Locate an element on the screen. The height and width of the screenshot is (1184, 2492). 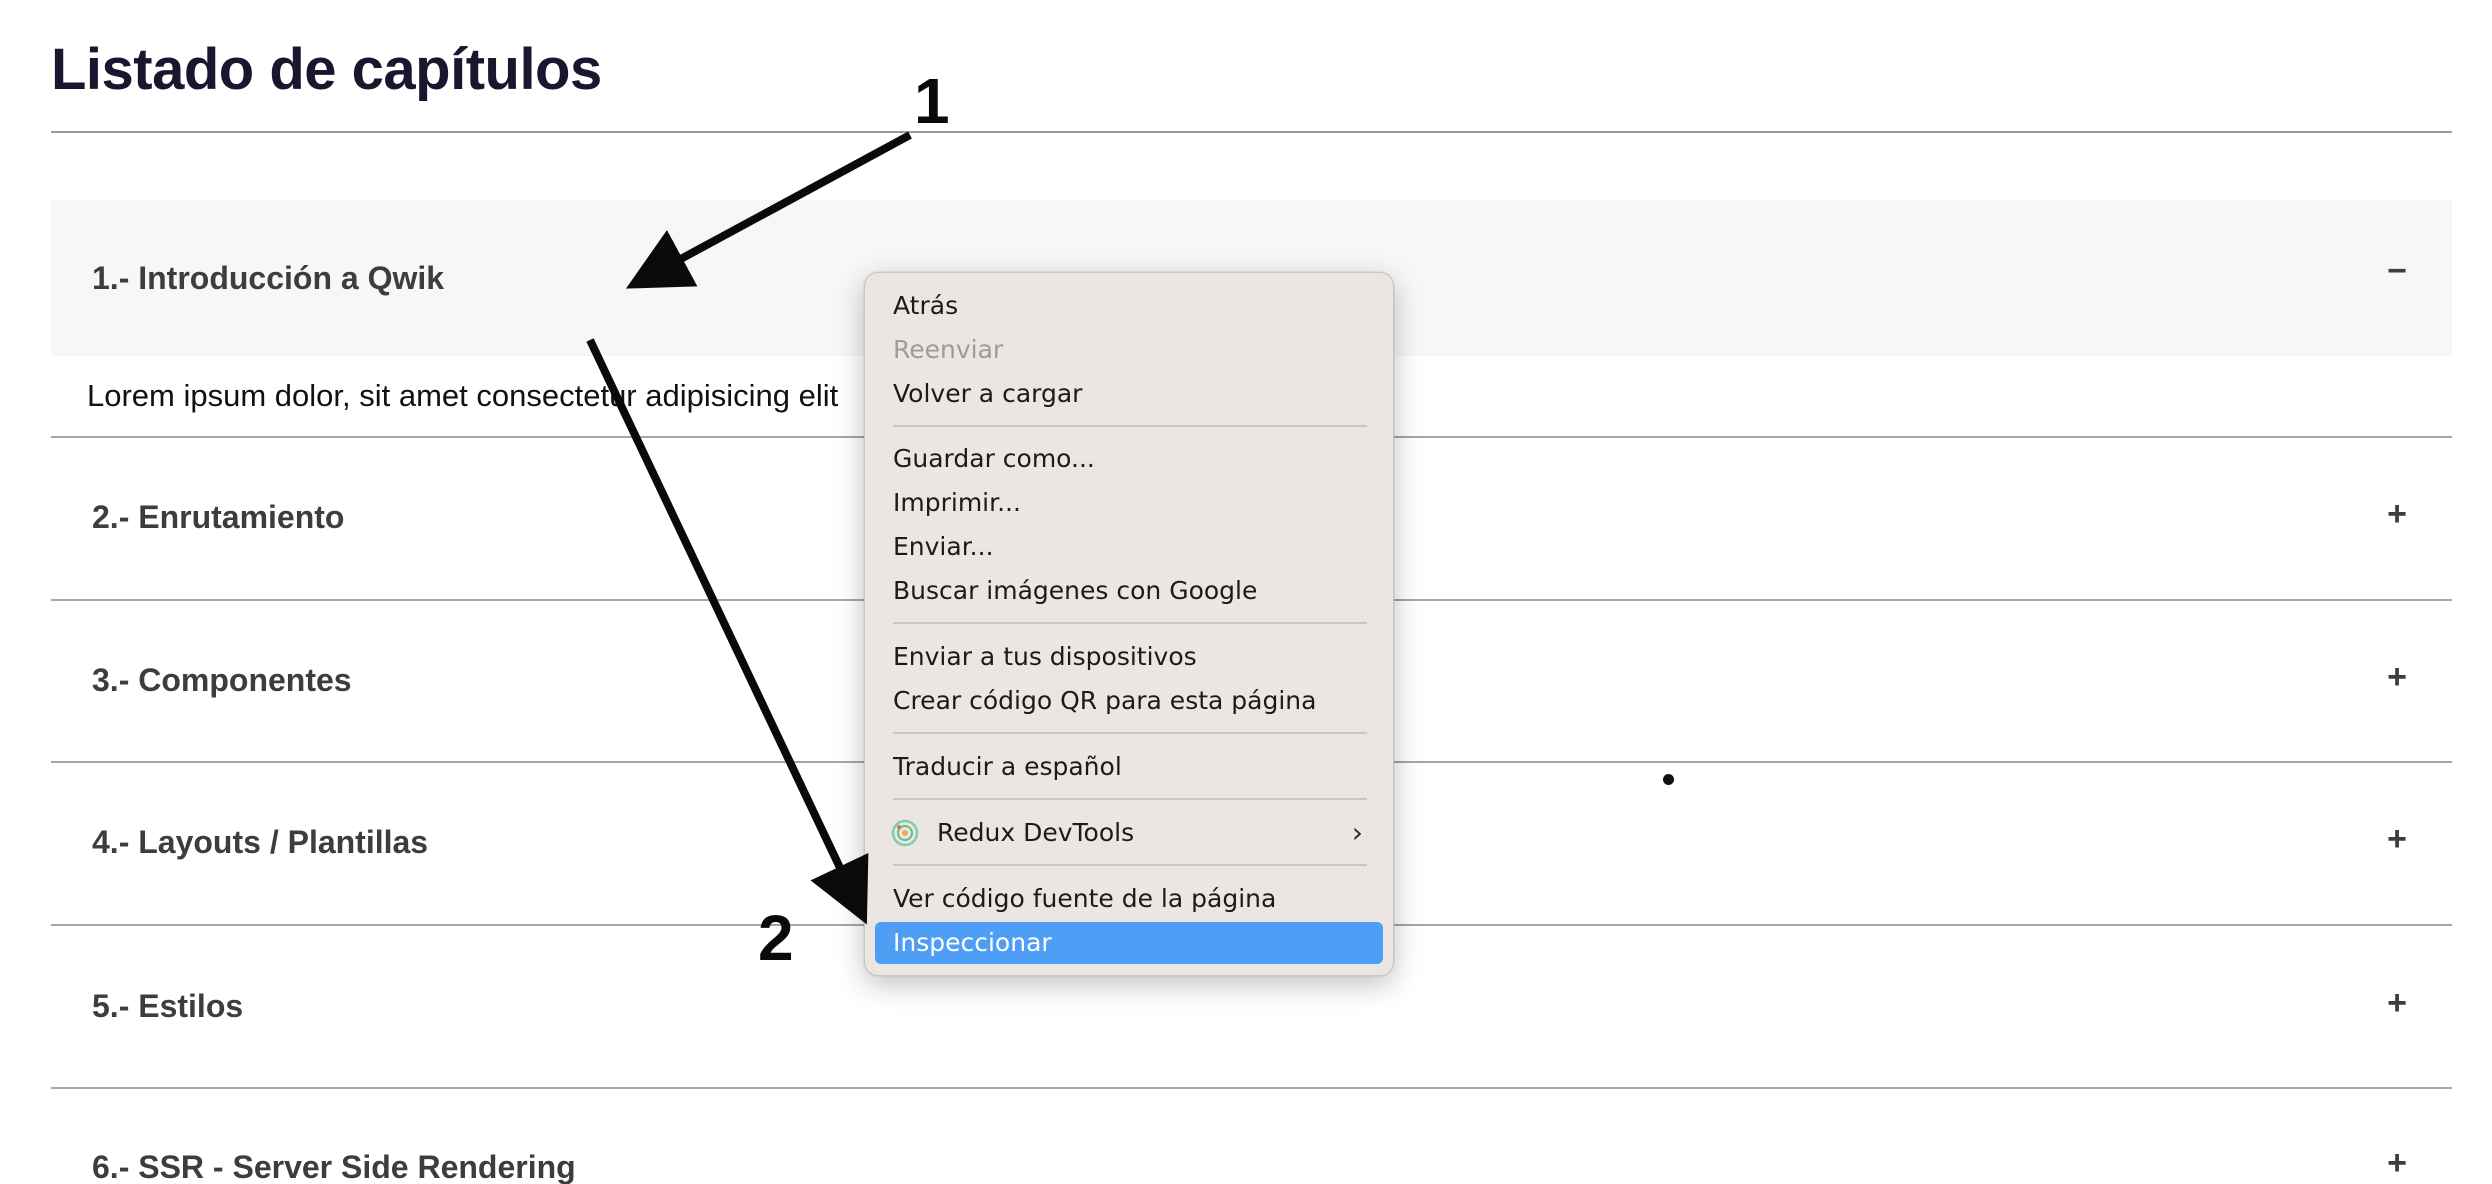
annotation-label-2: 2 is located at coordinates (776, 938).